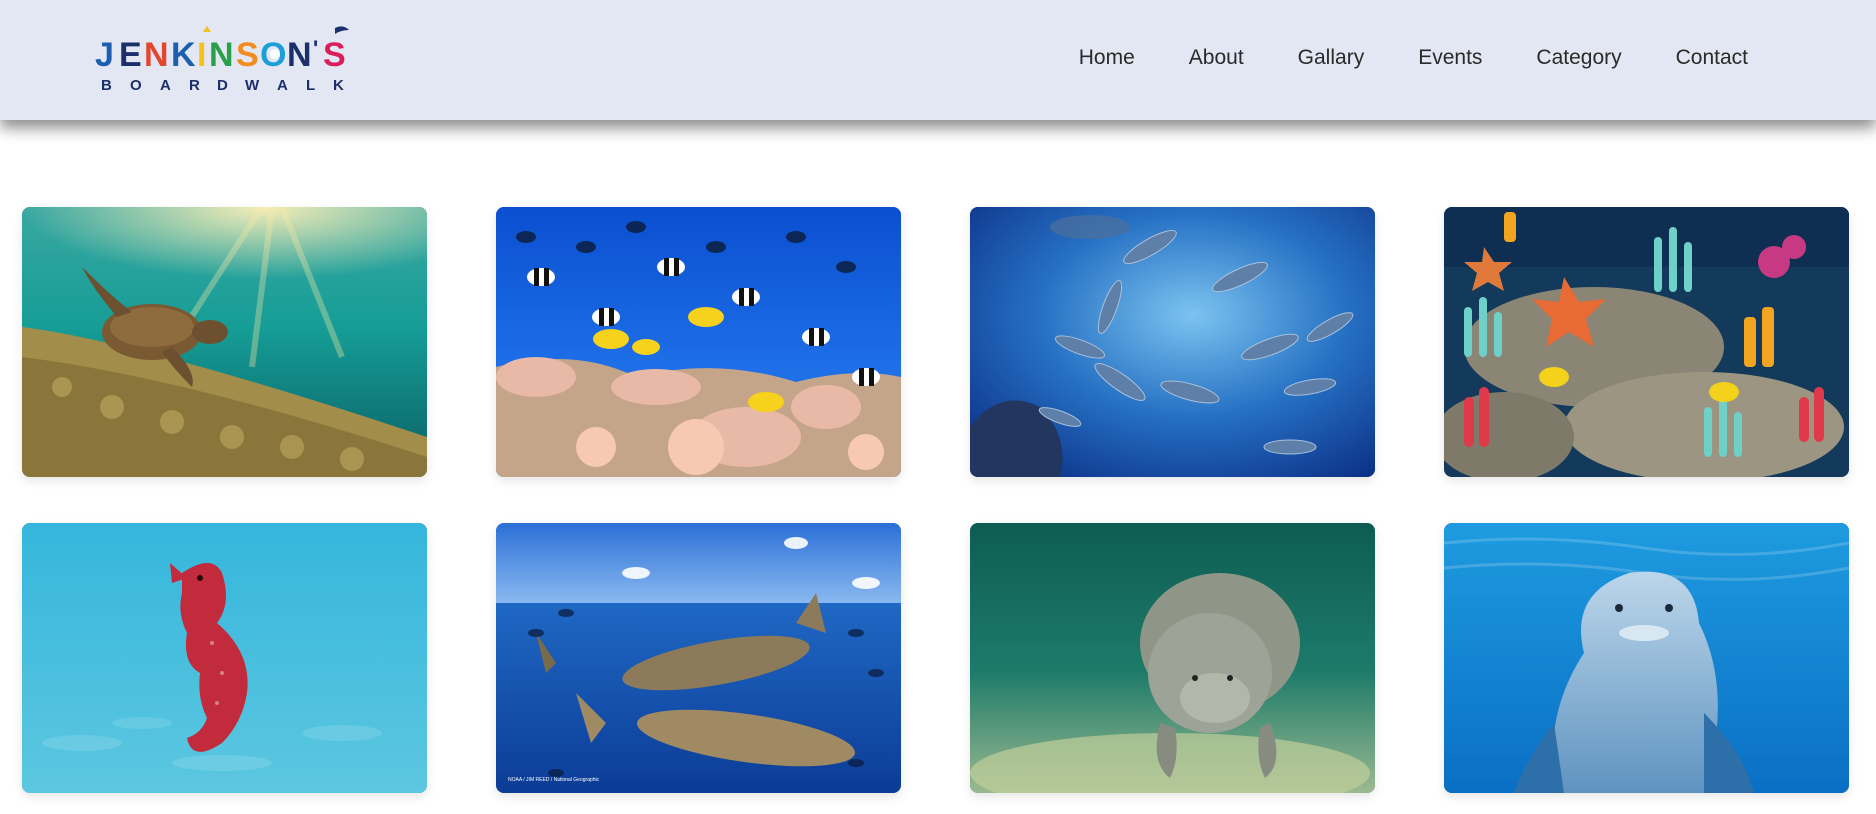 This screenshot has width=1876, height=814. What do you see at coordinates (338, 85) in the screenshot?
I see `logo-letter-k2: K` at bounding box center [338, 85].